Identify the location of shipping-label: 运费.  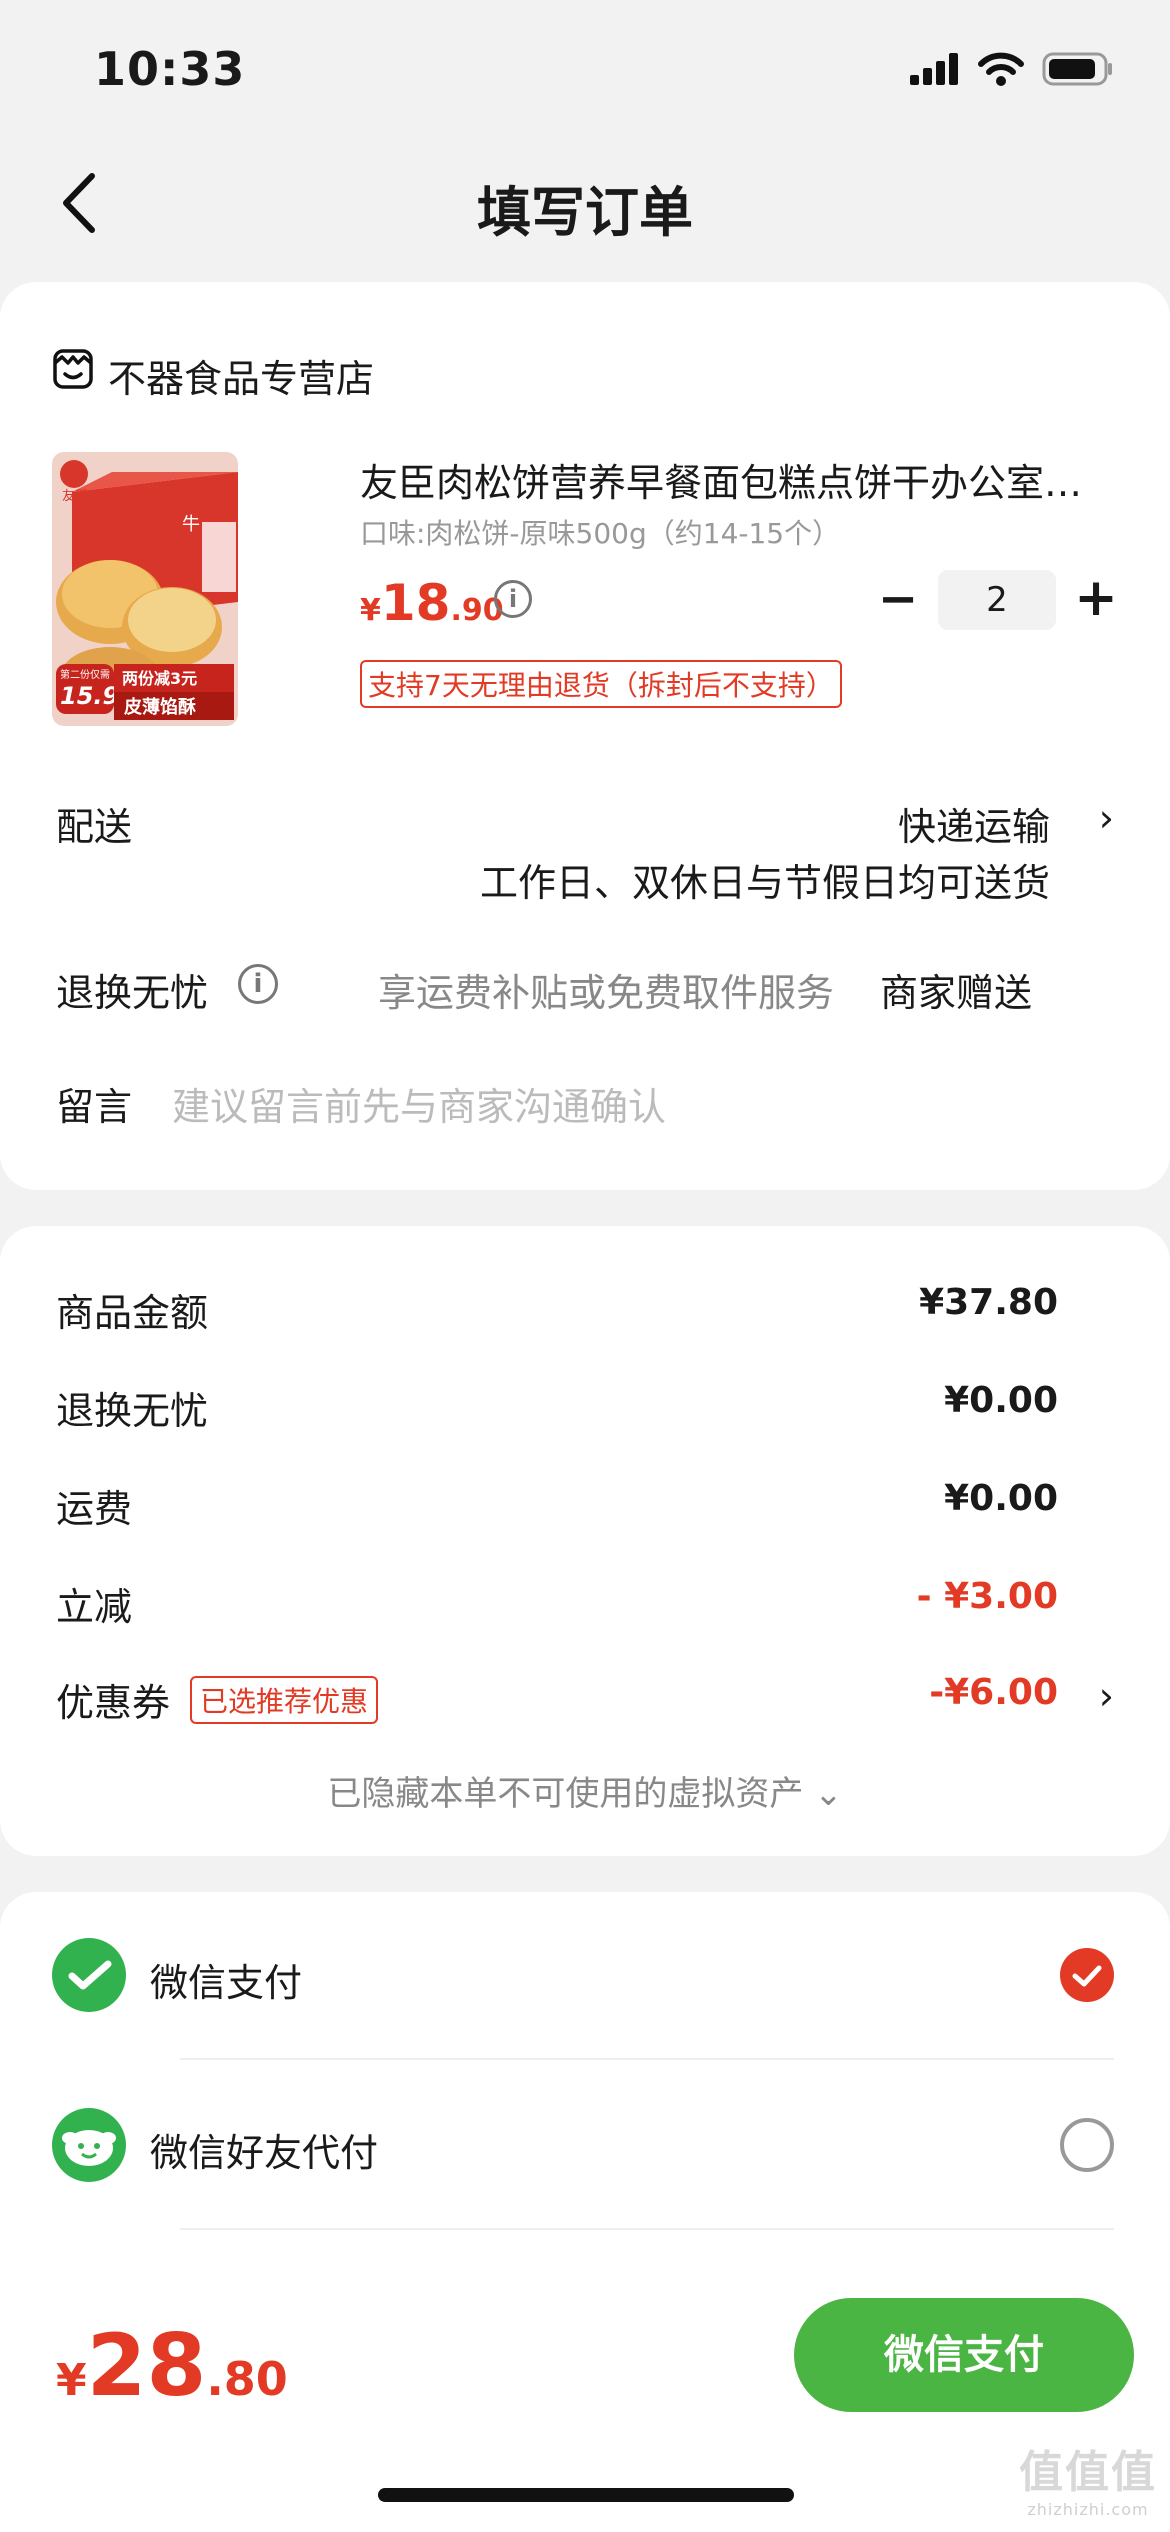
(94, 1509).